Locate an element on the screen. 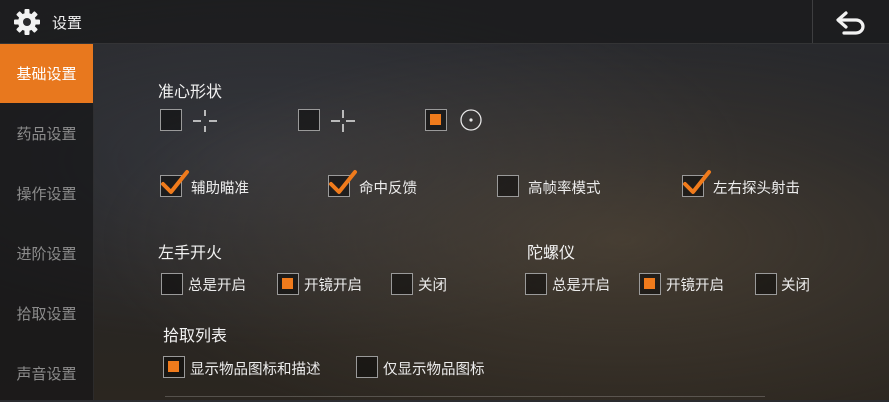  sidebar-item-label: 进阶设置 is located at coordinates (46, 253).